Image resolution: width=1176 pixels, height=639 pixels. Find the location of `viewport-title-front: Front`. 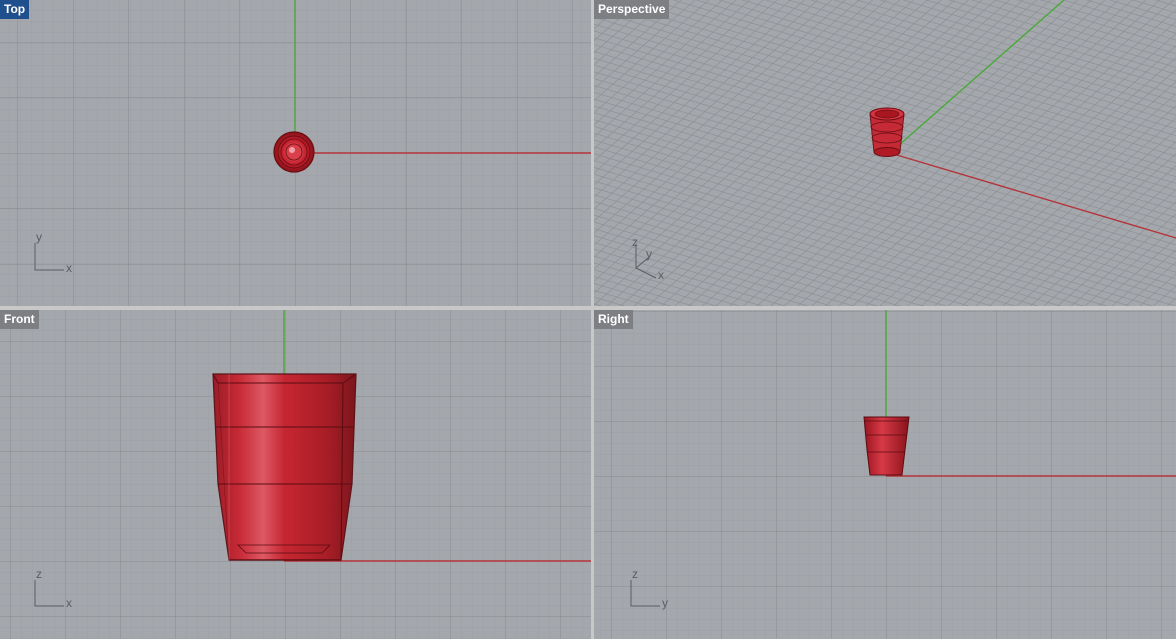

viewport-title-front: Front is located at coordinates (19, 319).